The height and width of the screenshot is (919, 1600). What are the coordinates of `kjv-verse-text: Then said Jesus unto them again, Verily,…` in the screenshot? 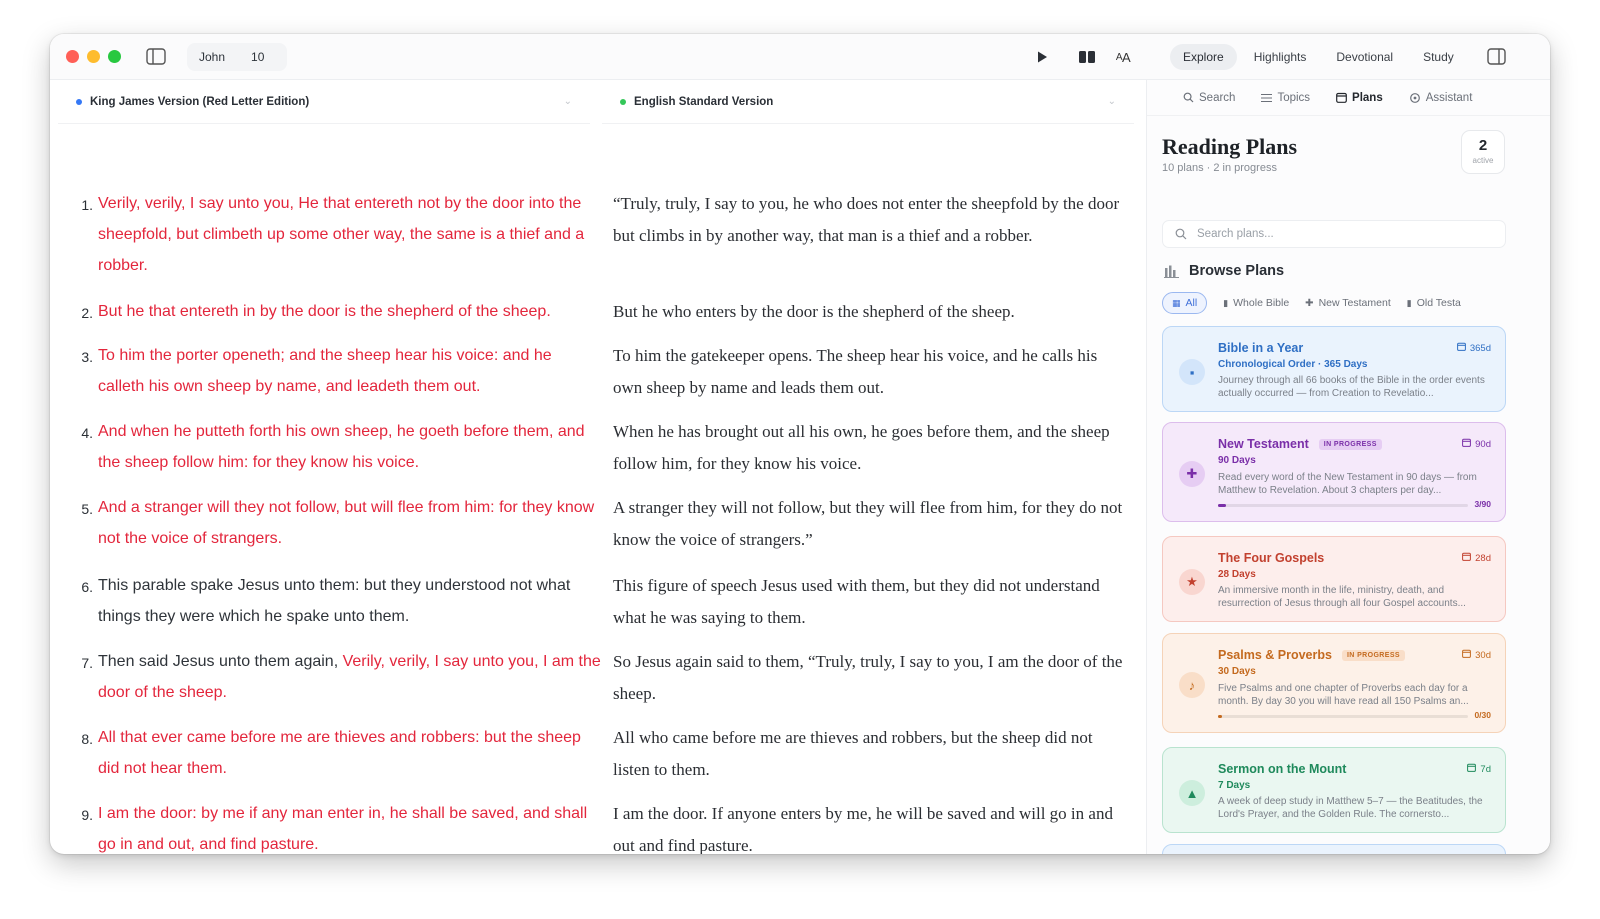 It's located at (349, 677).